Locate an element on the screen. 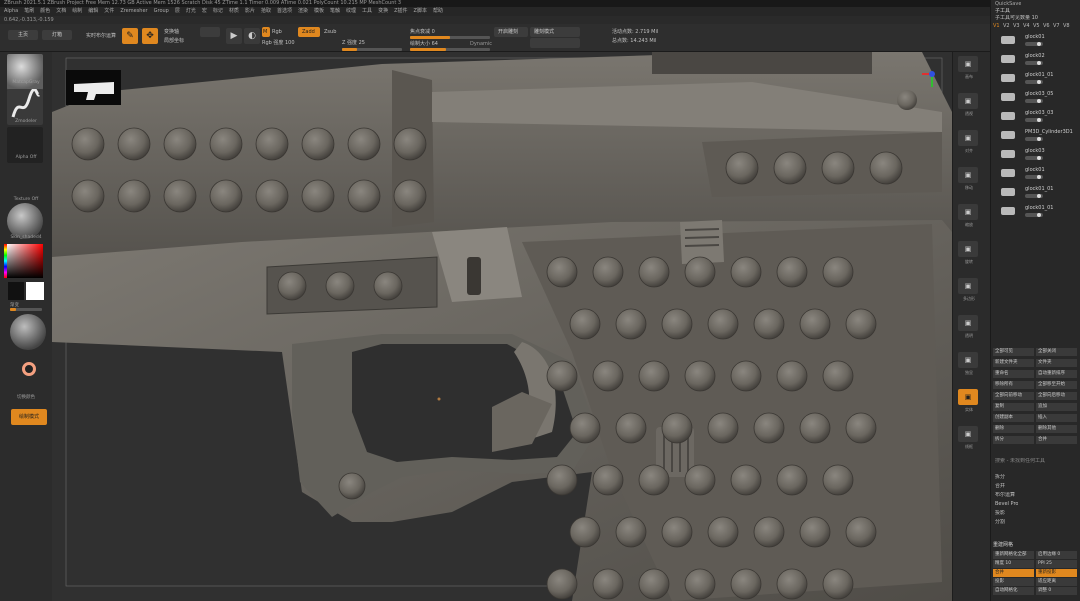 The image size is (1080, 601). menu-item: 编辑 is located at coordinates (93, 11).